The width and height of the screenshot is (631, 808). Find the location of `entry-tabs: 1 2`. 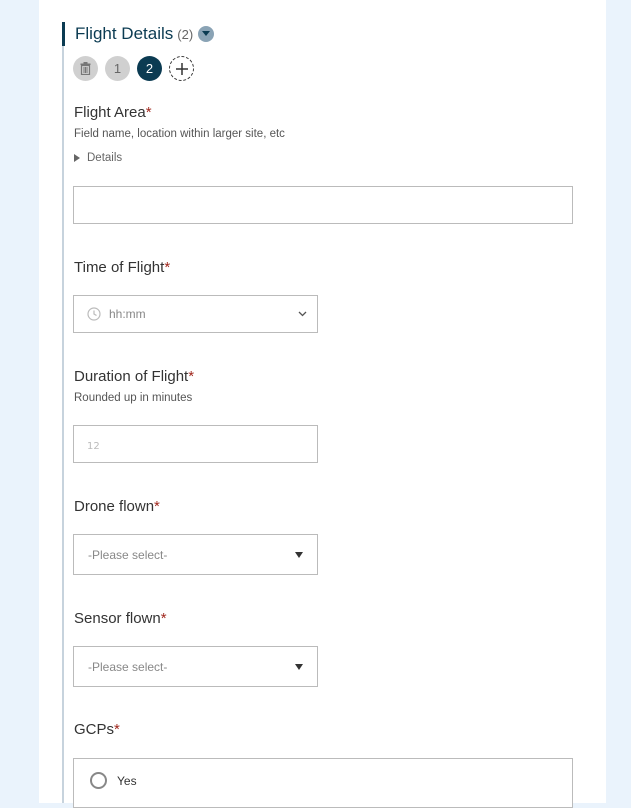

entry-tabs: 1 2 is located at coordinates (137, 68).